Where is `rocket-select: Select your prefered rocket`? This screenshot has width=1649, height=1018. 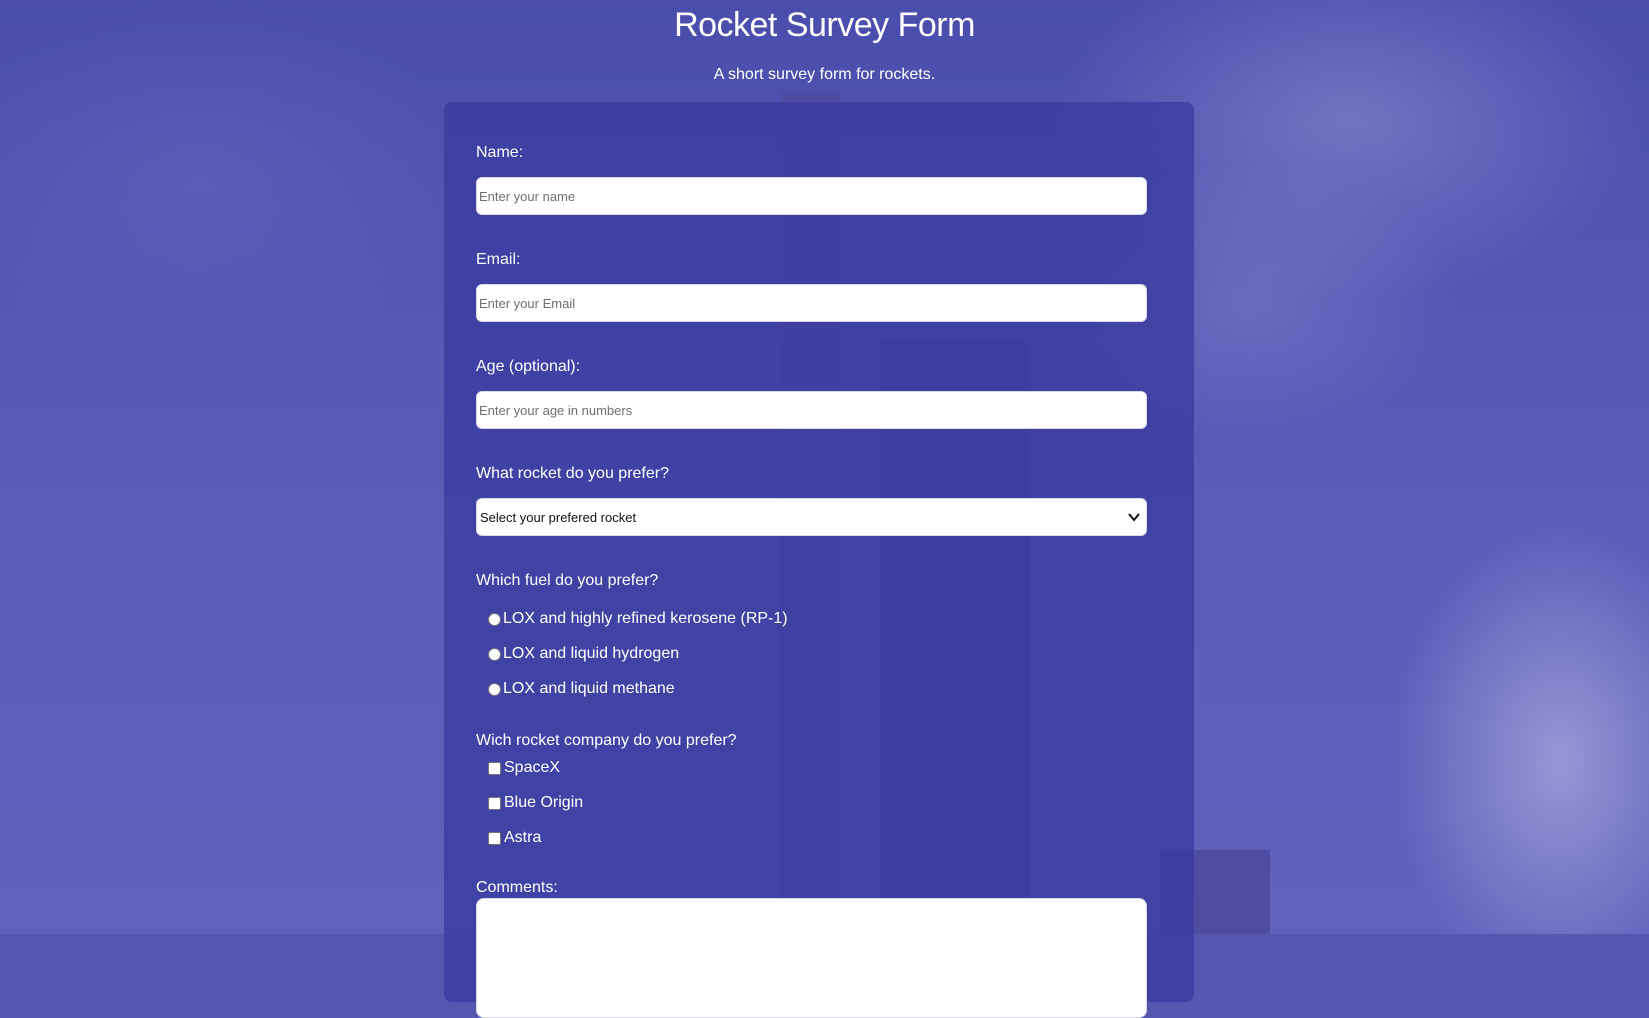 rocket-select: Select your prefered rocket is located at coordinates (811, 517).